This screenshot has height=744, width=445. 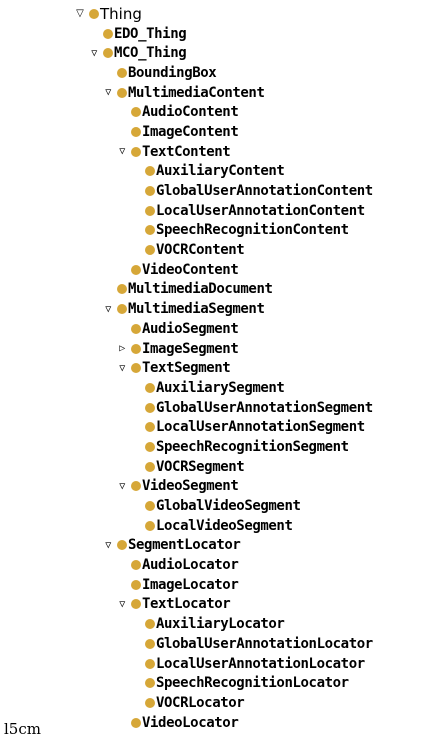 I want to click on tree-node: SpeechRecognitionSegment, so click(x=222, y=447).